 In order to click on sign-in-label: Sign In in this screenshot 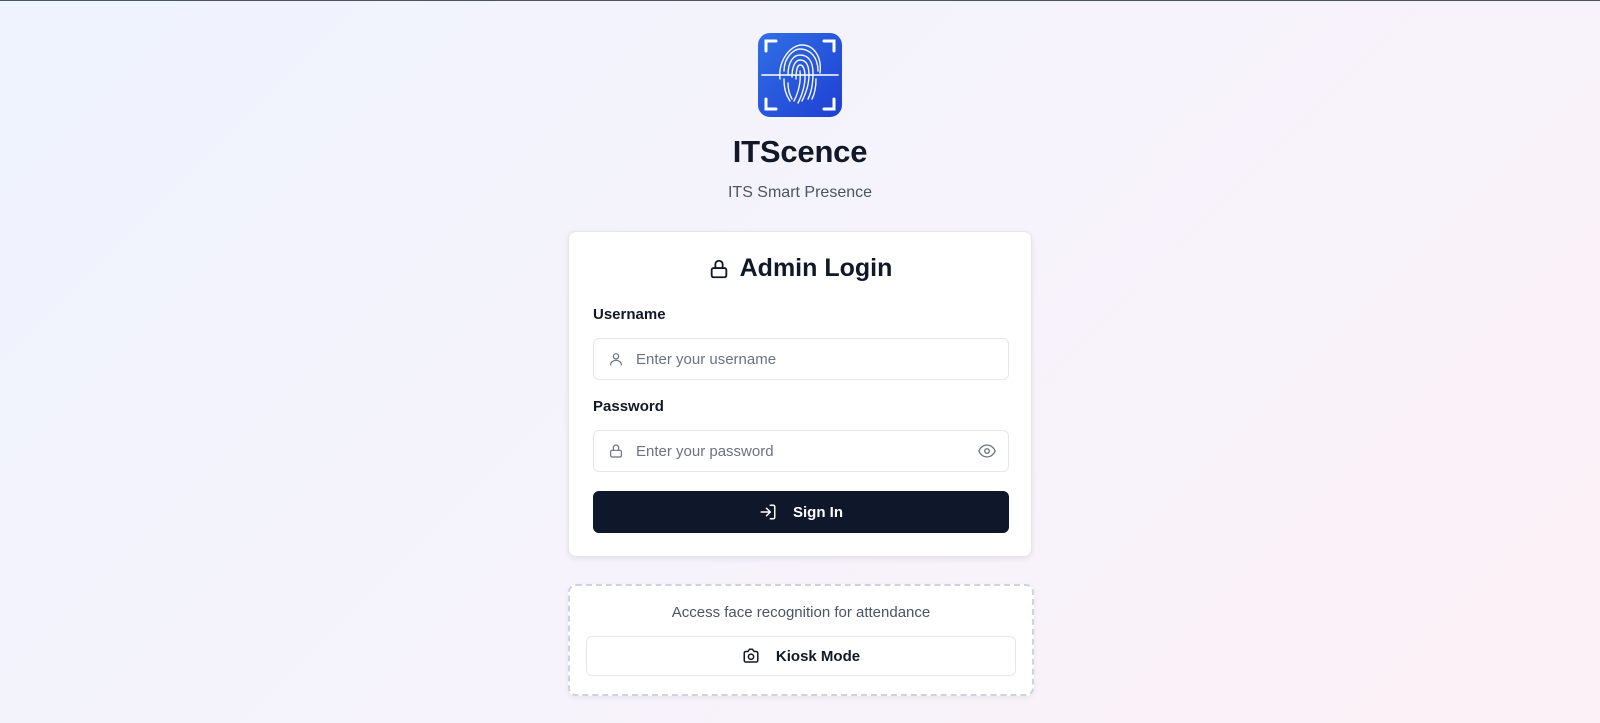, I will do `click(818, 512)`.